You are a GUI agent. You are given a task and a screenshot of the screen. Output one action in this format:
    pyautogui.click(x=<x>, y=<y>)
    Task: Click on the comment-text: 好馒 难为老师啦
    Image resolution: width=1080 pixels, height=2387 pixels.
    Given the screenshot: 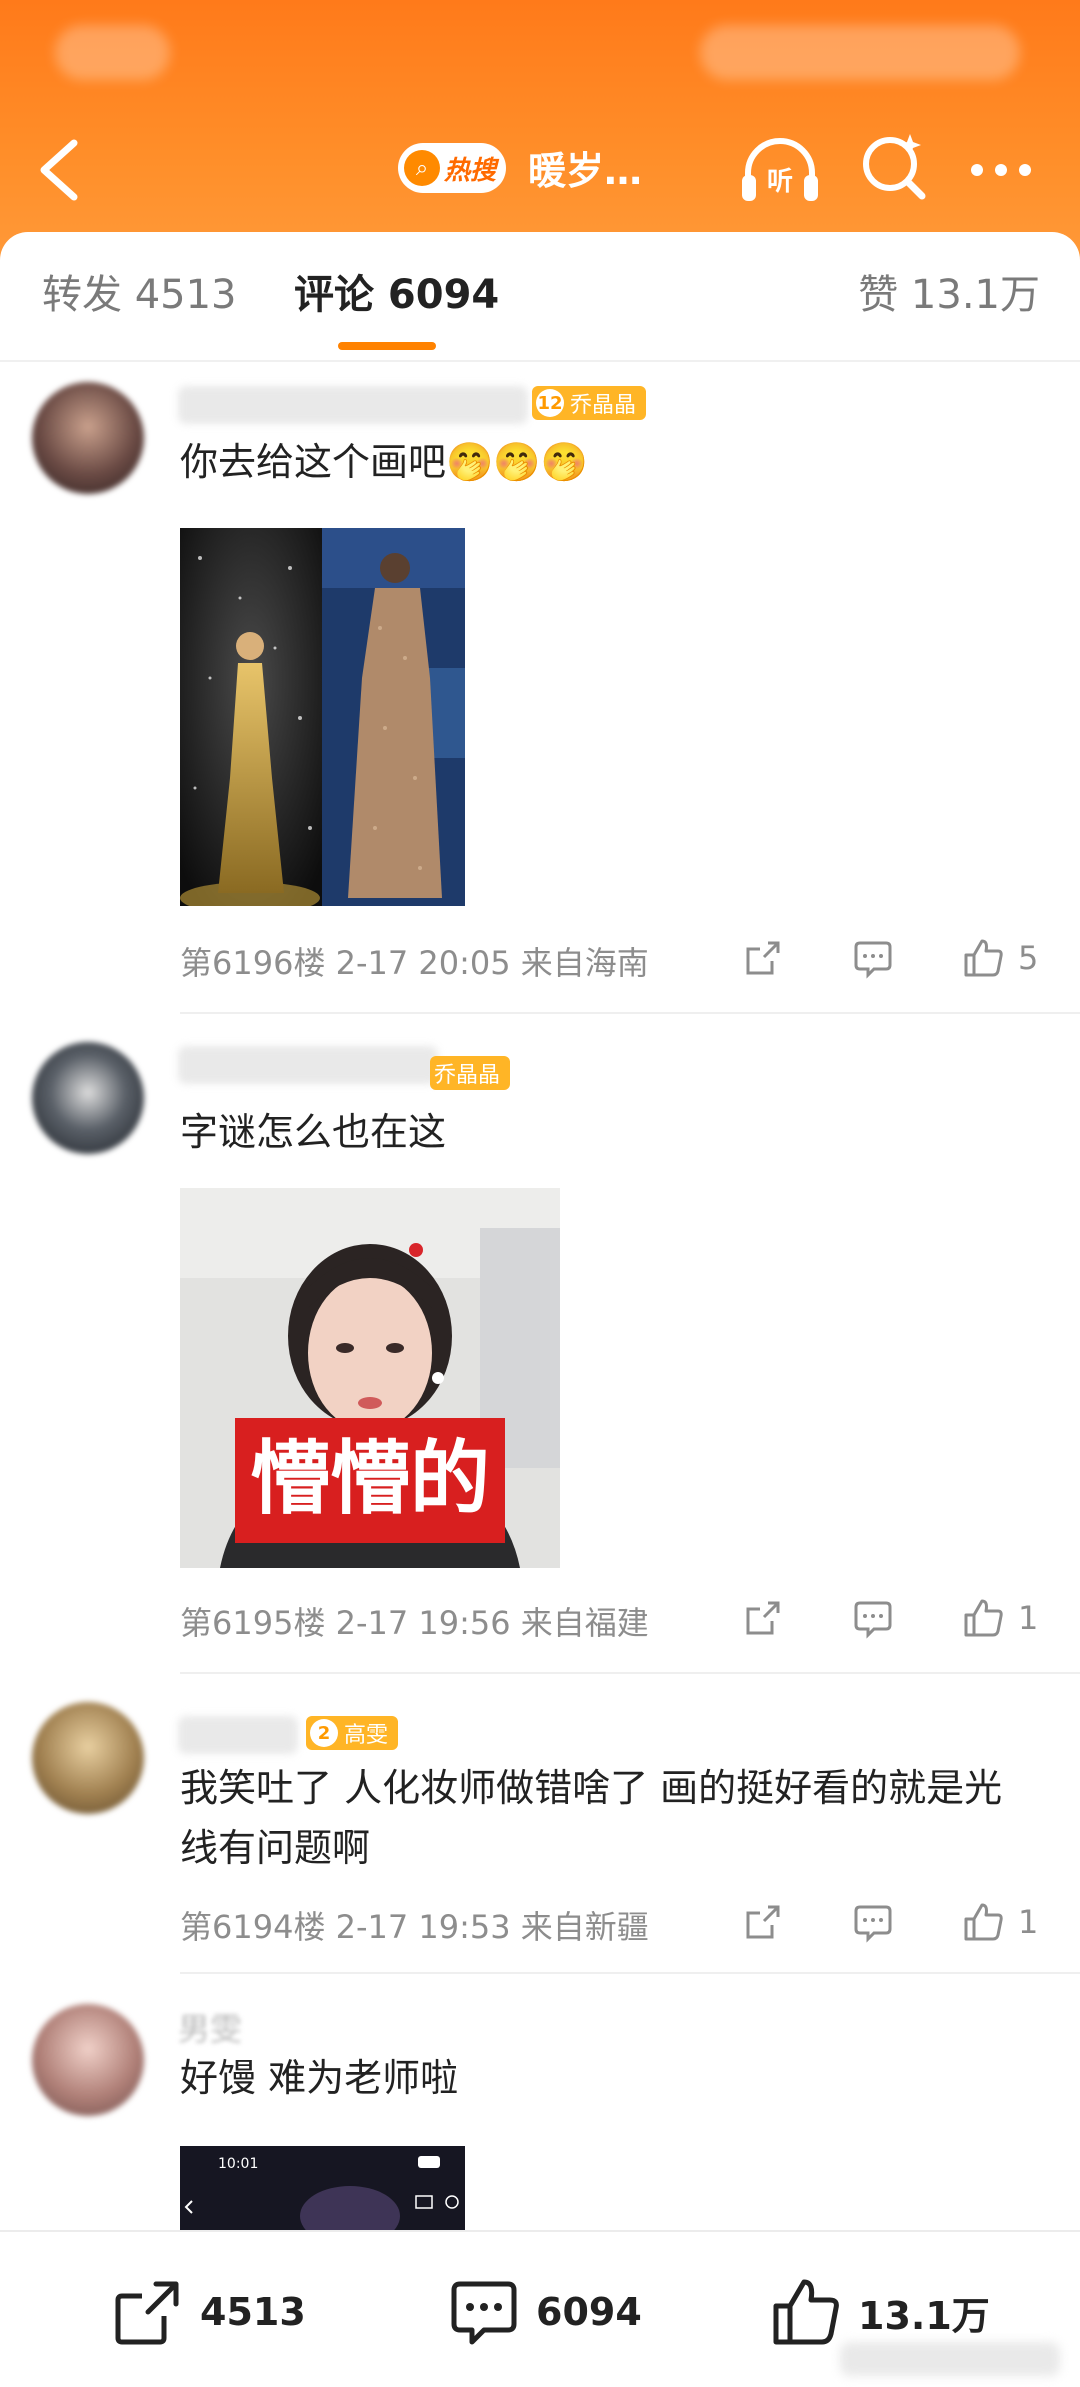 What is the action you would take?
    pyautogui.click(x=319, y=2078)
    